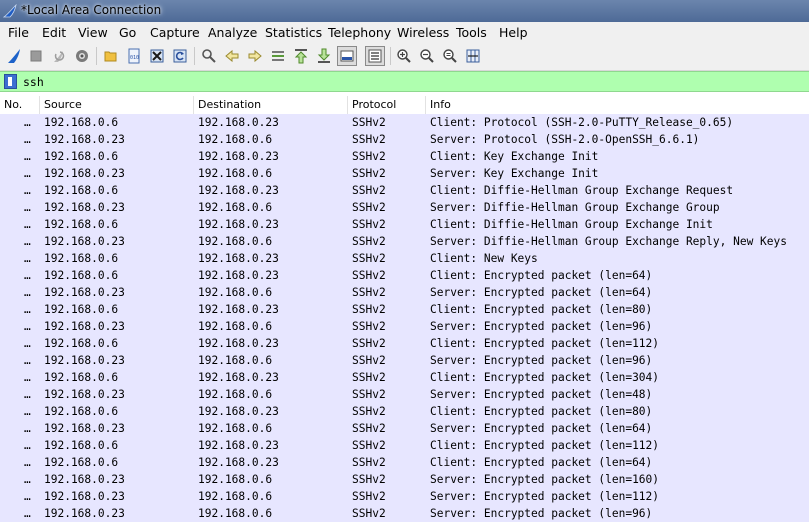 This screenshot has height=527, width=809. I want to click on shark-fin-start-icon, so click(14, 56).